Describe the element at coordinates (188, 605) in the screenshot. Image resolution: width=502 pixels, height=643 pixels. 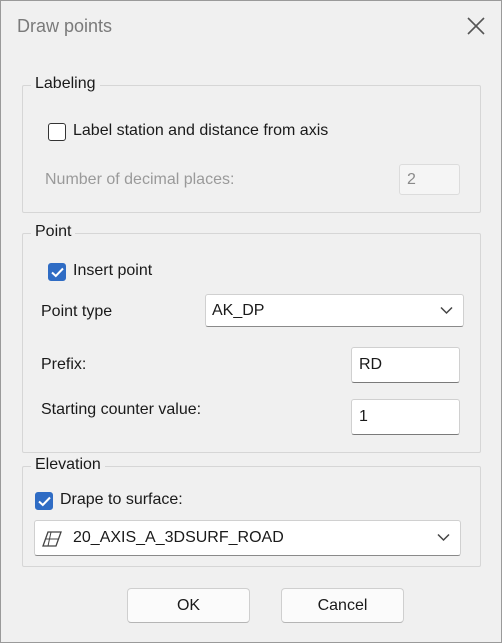
I see `ok-button: OK` at that location.